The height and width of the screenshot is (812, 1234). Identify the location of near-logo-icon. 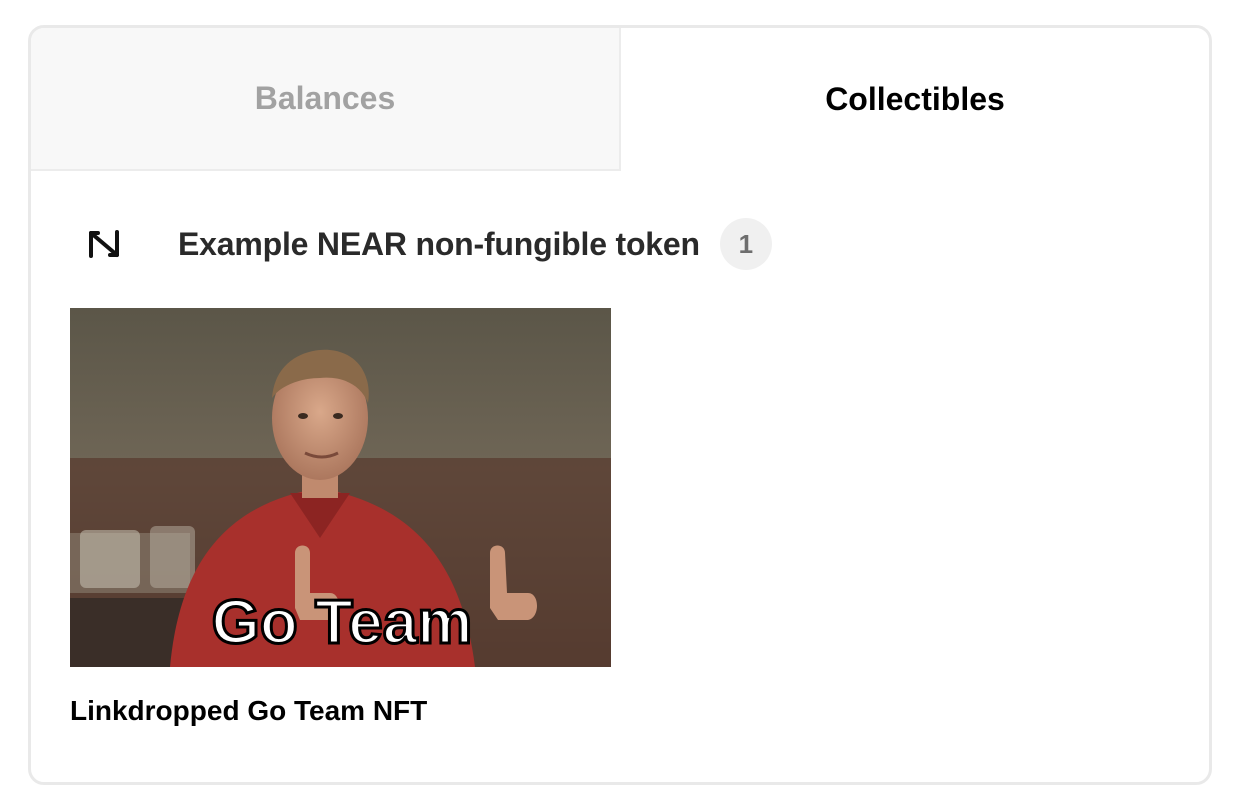
(104, 244).